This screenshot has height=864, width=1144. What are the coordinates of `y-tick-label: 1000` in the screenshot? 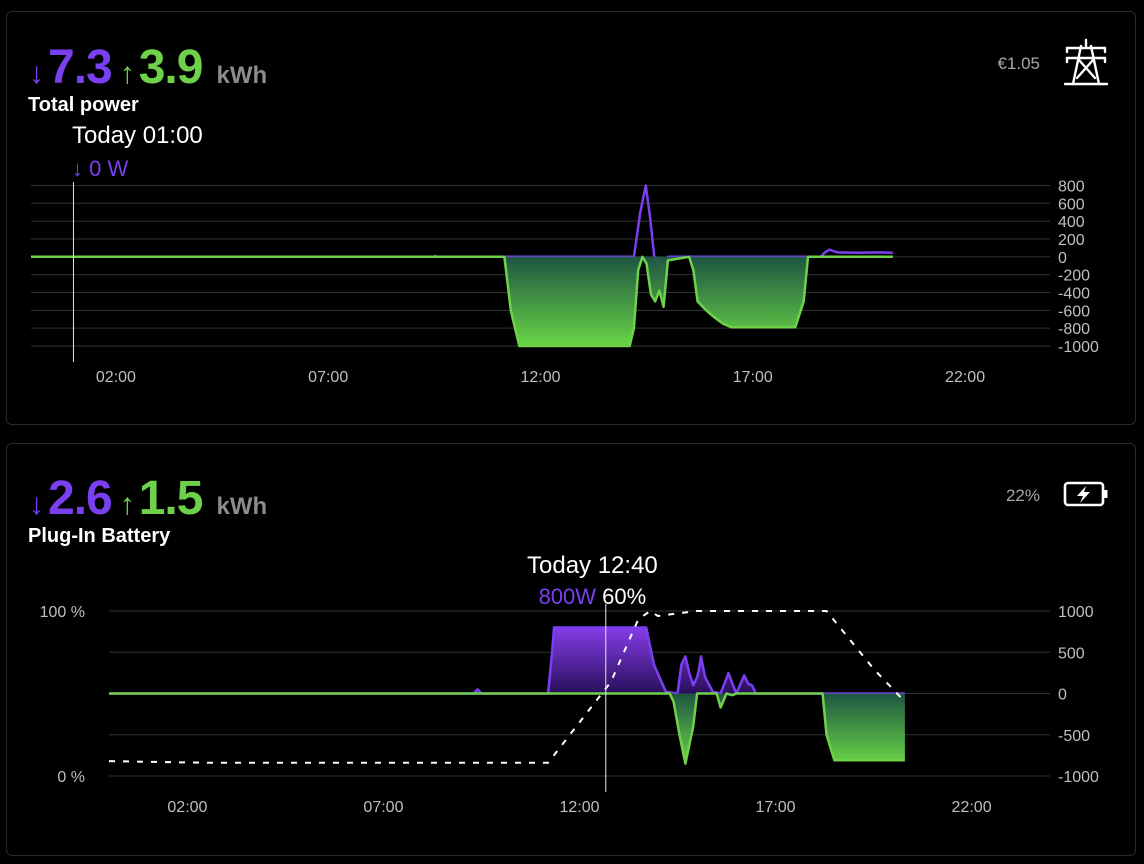 It's located at (1076, 612).